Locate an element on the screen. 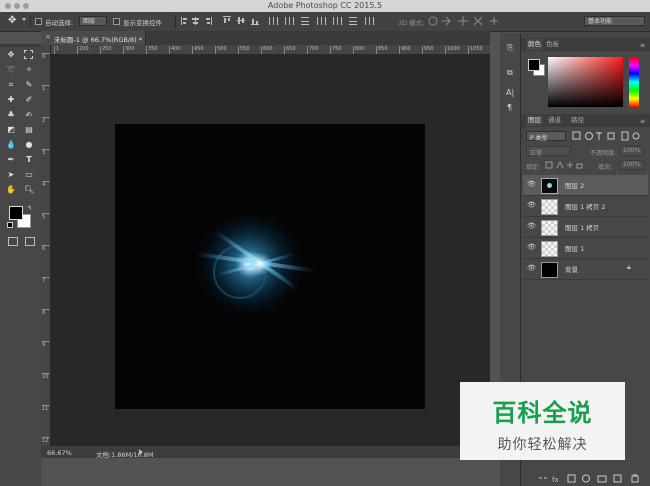  ruler-tick-label: 9 is located at coordinates (46, 345).